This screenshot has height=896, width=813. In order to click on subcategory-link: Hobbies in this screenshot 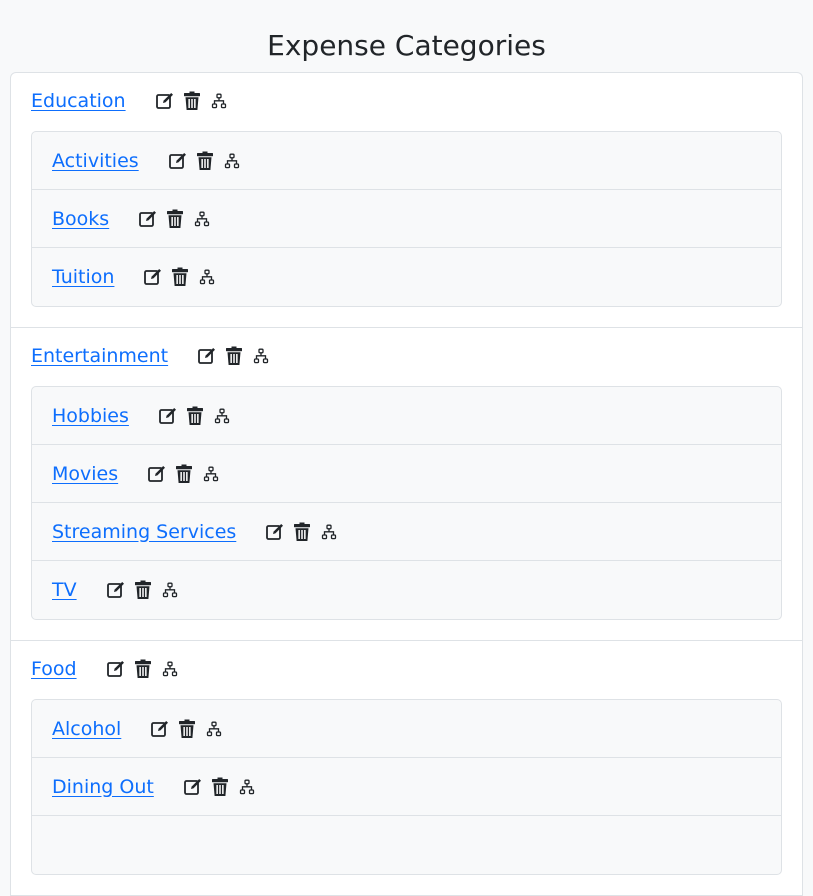, I will do `click(90, 416)`.